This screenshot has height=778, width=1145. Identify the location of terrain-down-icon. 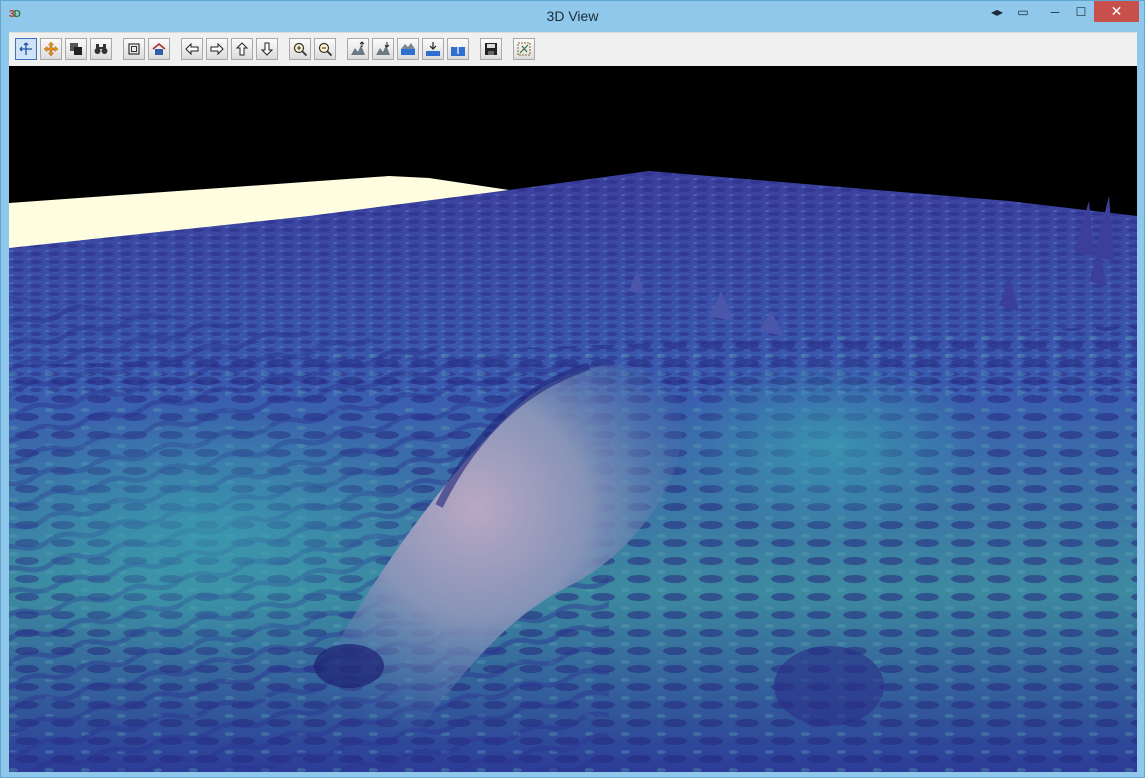
(383, 48).